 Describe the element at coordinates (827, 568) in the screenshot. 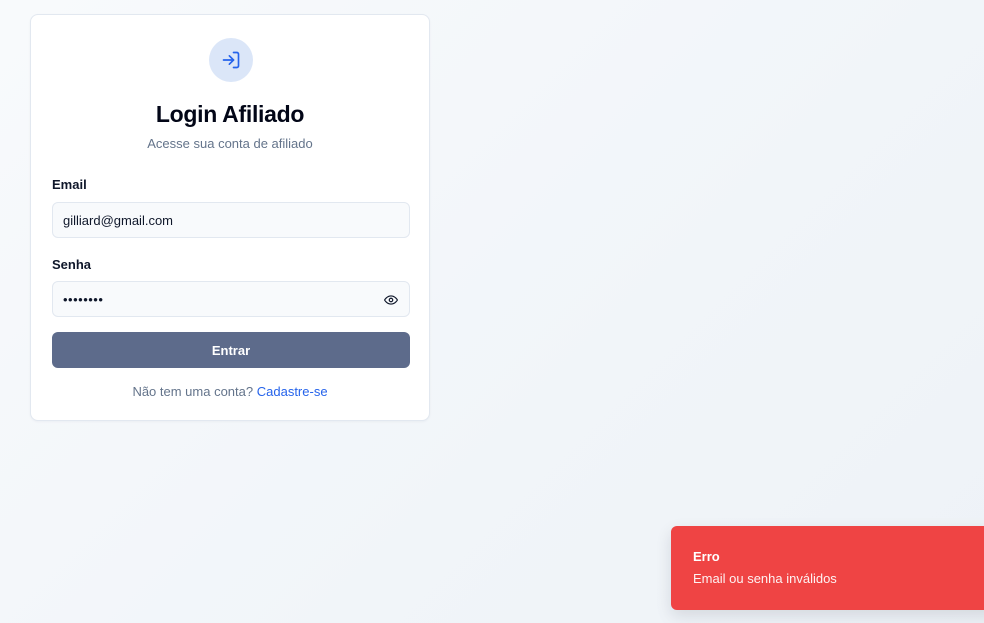

I see `error-toast: Erro Email ou senha inválidos` at that location.